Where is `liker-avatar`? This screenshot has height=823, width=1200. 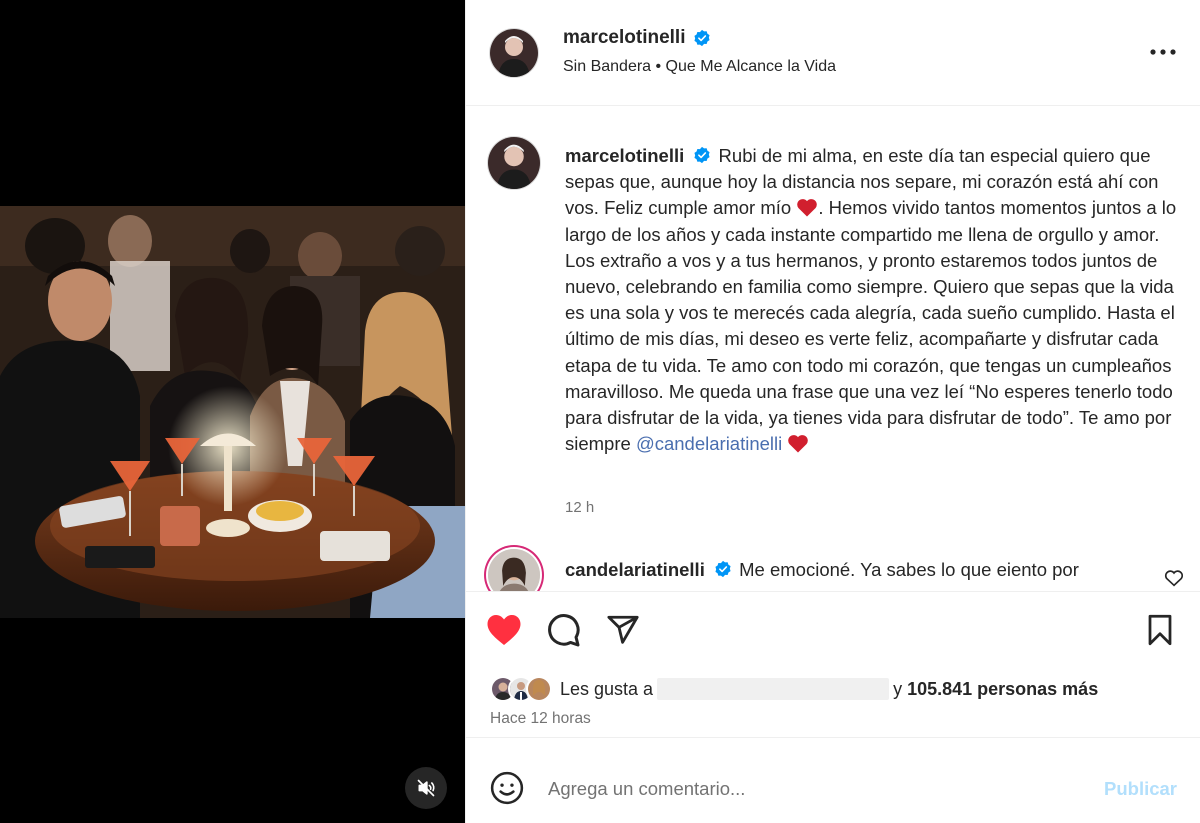
liker-avatar is located at coordinates (539, 689).